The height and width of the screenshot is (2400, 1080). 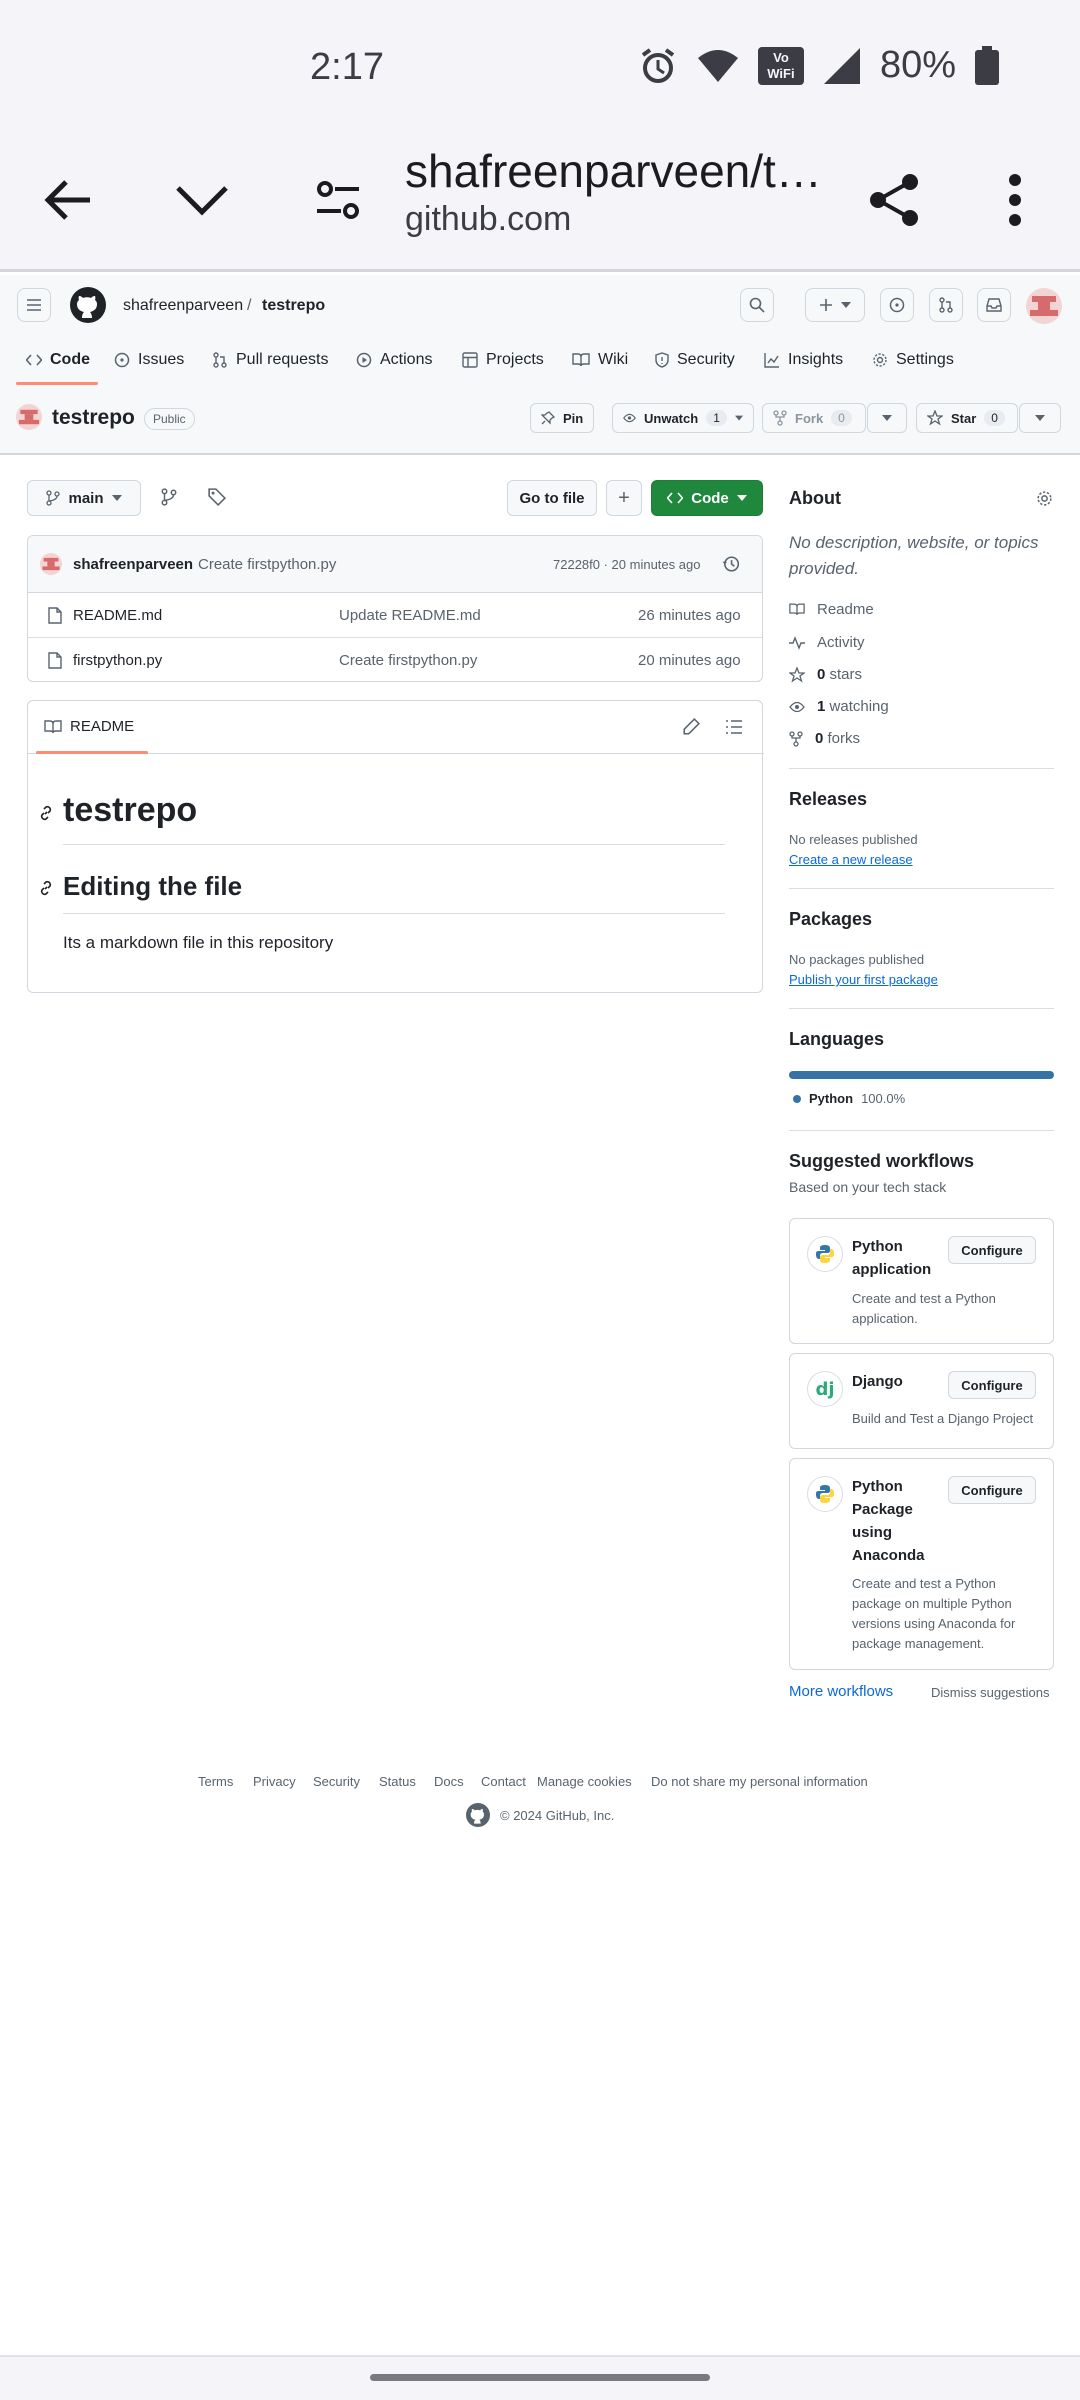 I want to click on tab-wiki: Wiki, so click(x=600, y=360).